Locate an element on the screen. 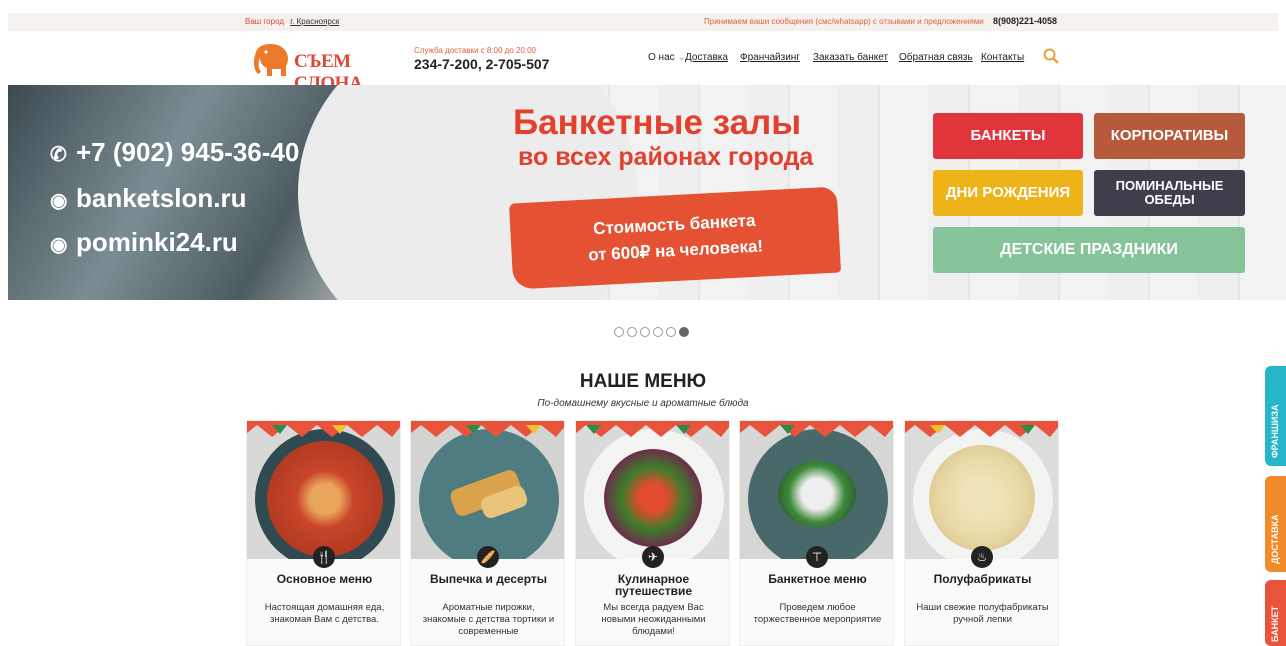 This screenshot has width=1286, height=646. card-title: Кулинарное путешествие is located at coordinates (653, 585).